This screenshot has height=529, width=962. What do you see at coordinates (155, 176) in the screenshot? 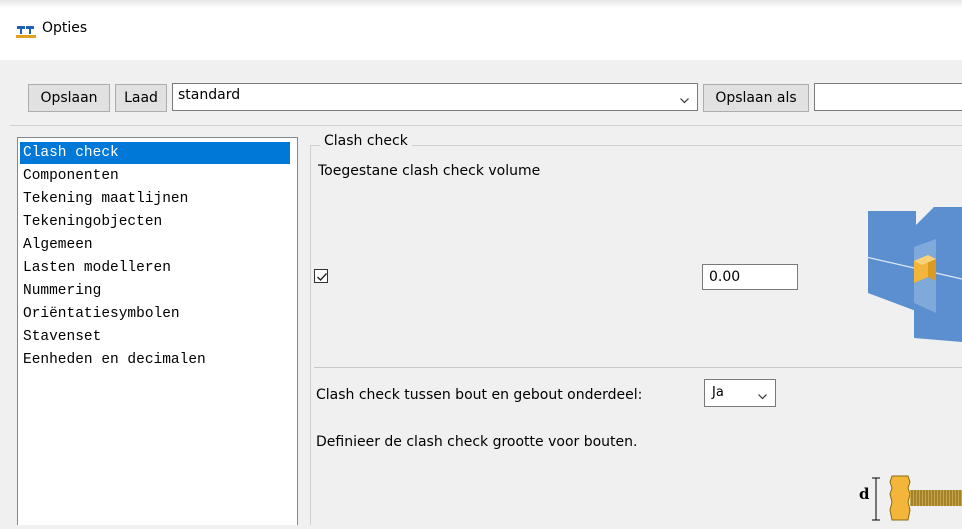
I see `nav-item-componenten: Componenten` at bounding box center [155, 176].